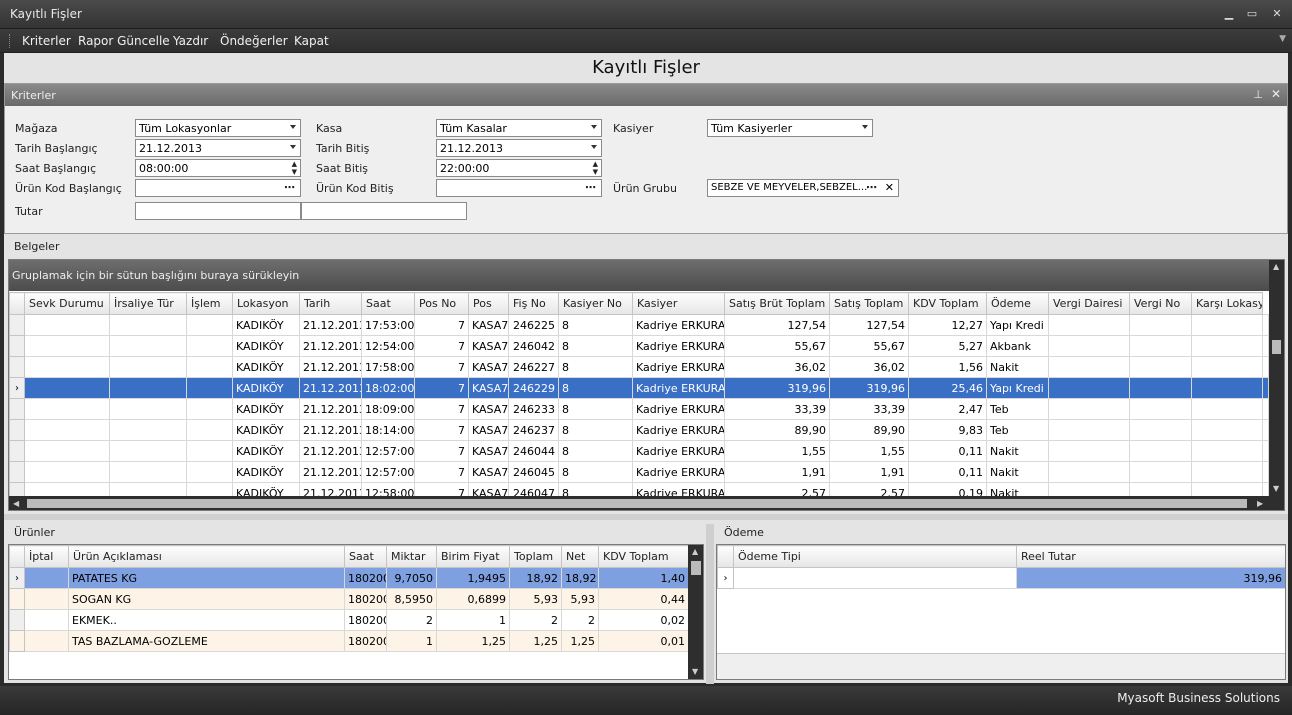  Describe the element at coordinates (947, 472) in the screenshot. I see `table-cell: 0,11` at that location.